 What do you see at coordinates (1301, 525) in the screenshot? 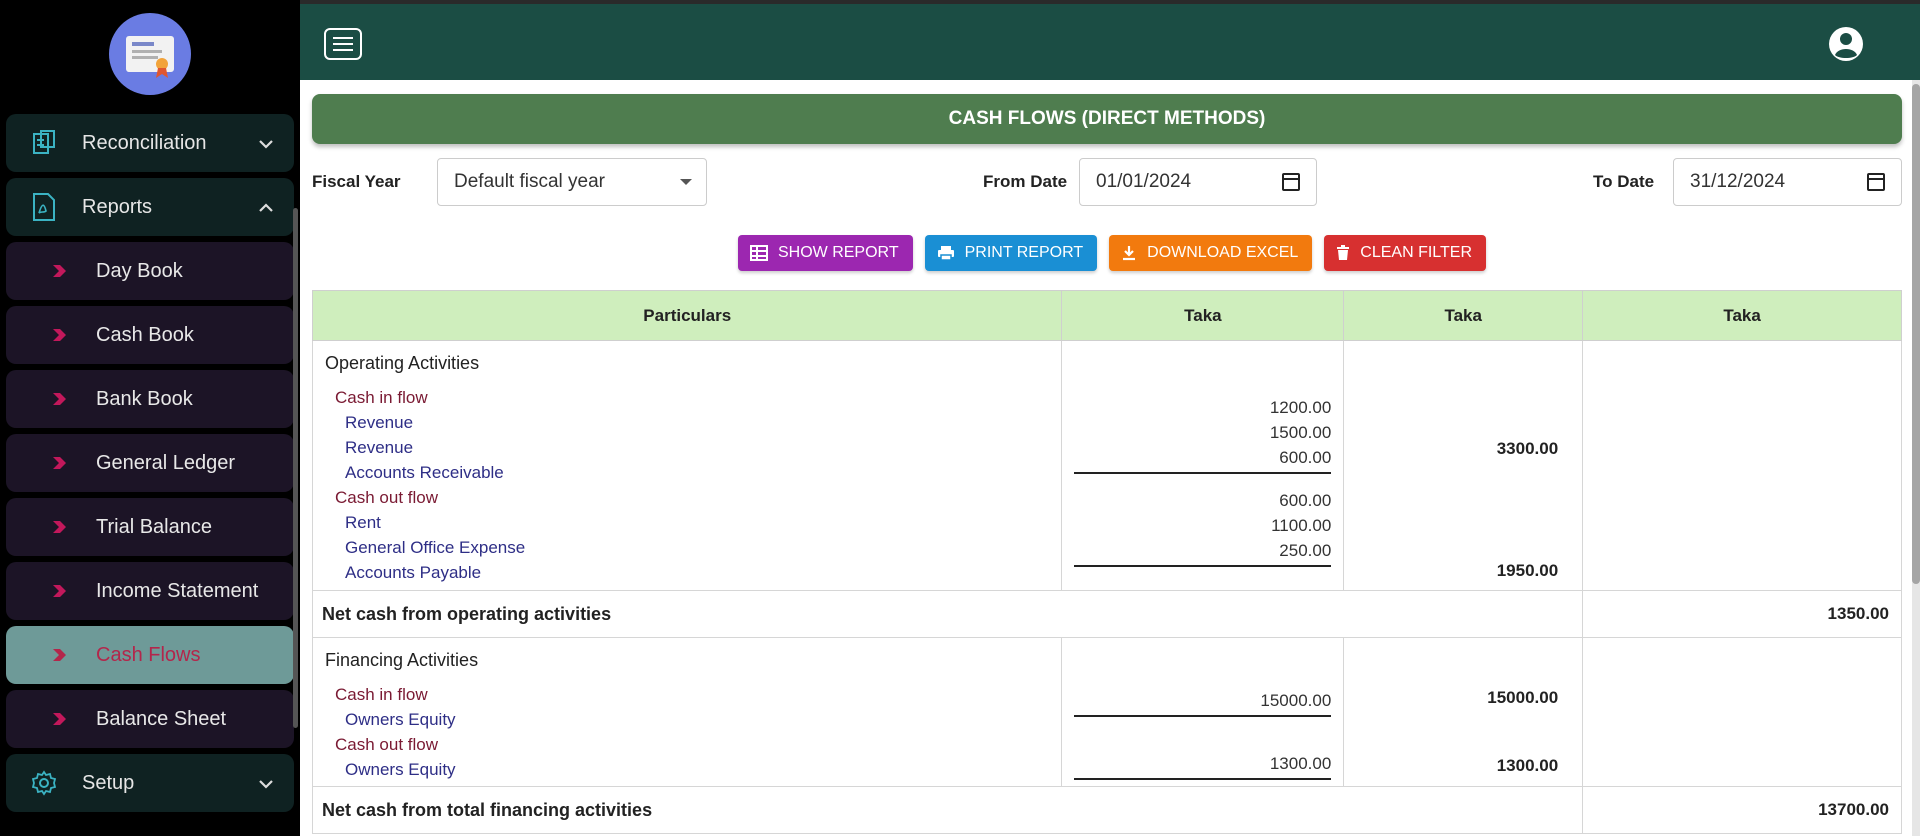
I see `amount-value: 1100.00` at bounding box center [1301, 525].